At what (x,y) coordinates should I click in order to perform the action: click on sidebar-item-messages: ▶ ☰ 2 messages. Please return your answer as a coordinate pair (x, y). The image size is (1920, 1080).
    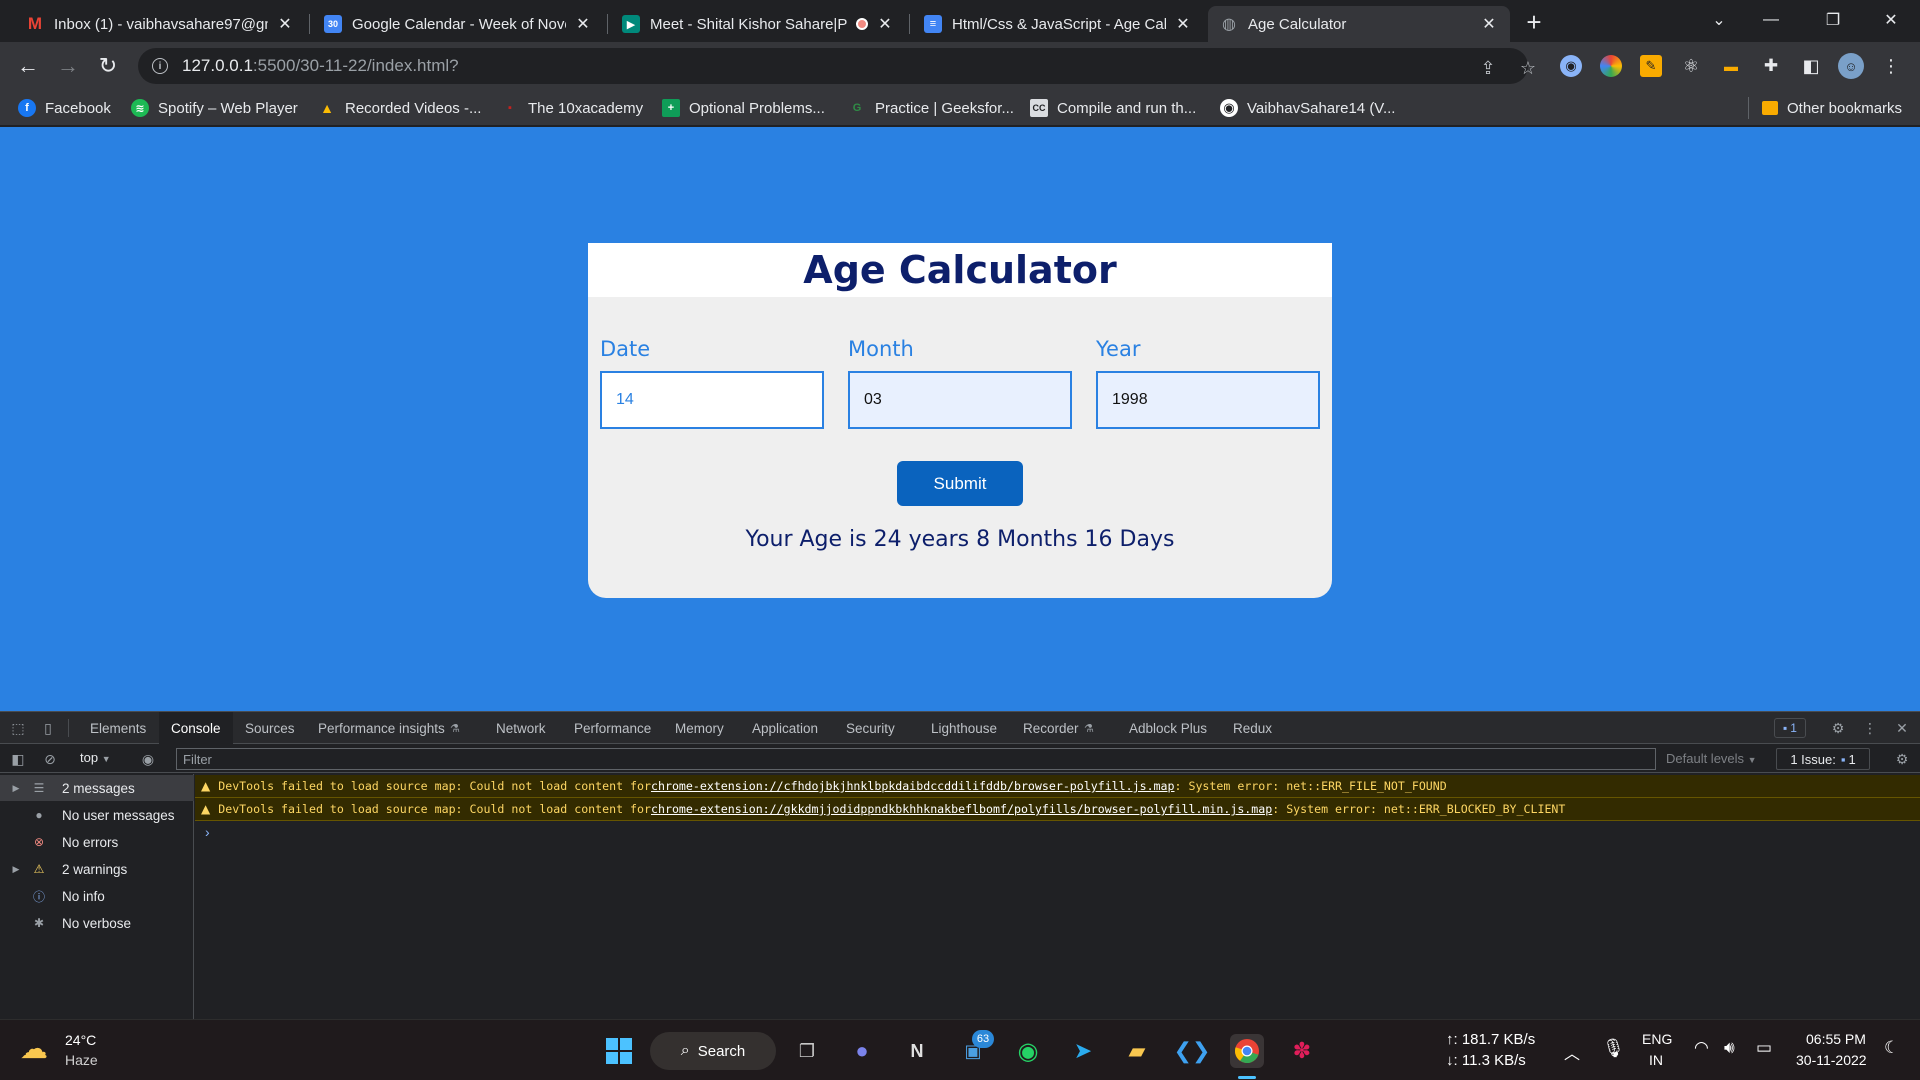
    Looking at the image, I should click on (97, 788).